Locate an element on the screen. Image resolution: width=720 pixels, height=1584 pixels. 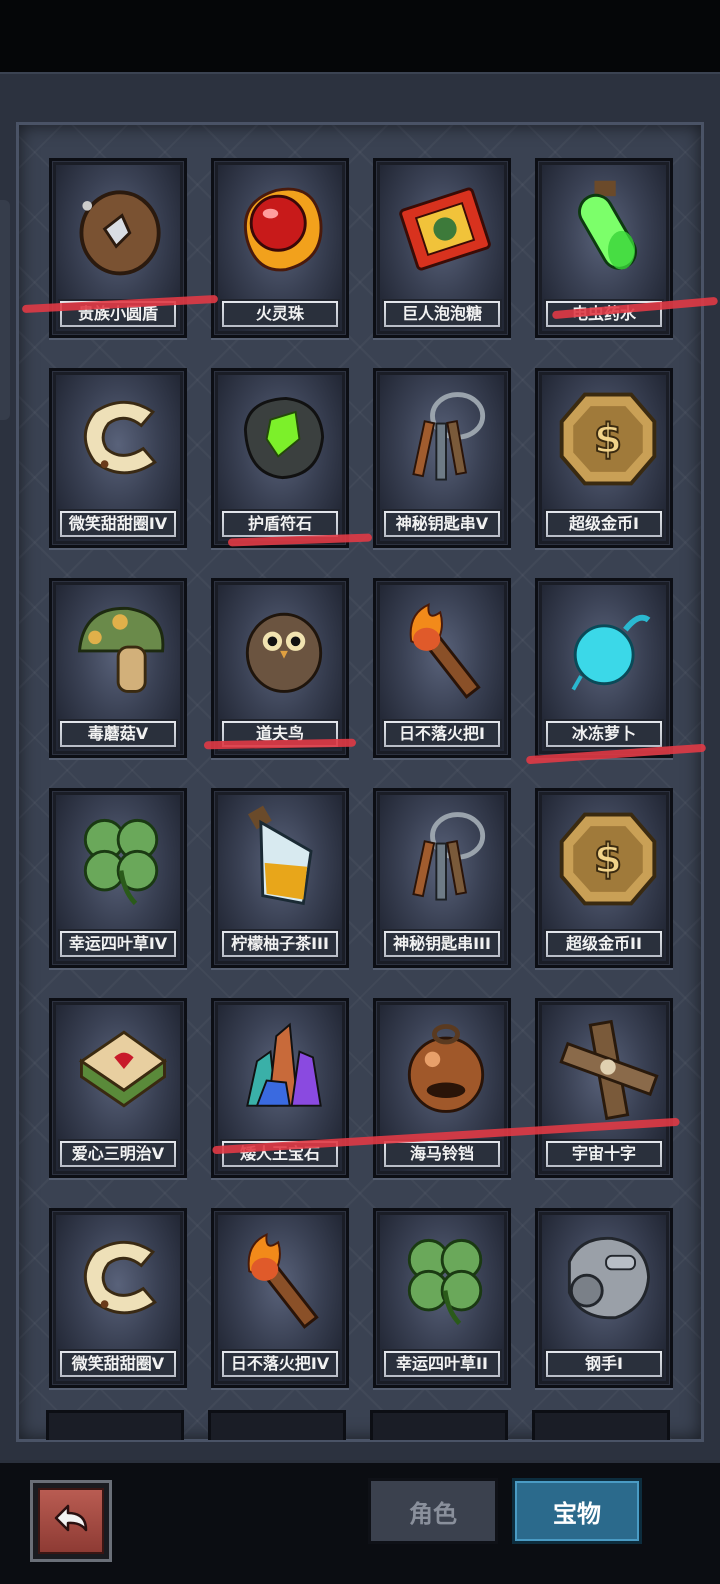
treasure-card: 神秘钥匙串III is located at coordinates (442, 878).